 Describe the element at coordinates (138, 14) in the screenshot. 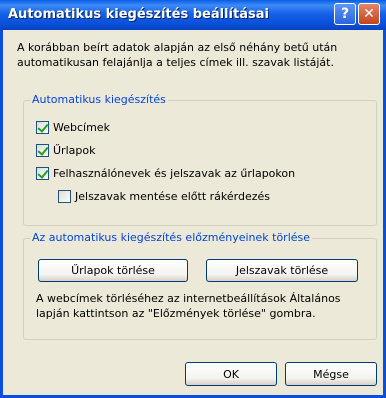

I see `window-title: Automatikus kiegészítés beállításai` at that location.